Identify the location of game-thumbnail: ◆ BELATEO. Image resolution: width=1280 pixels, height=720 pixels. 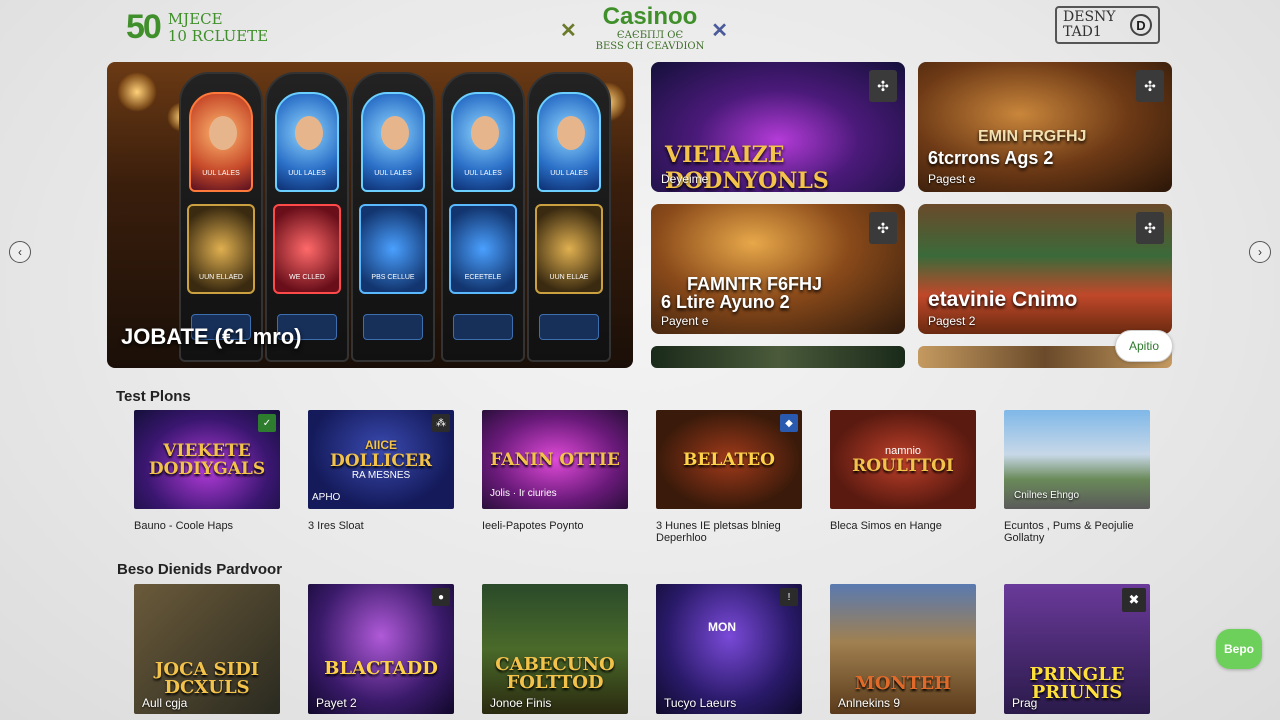
(729, 459).